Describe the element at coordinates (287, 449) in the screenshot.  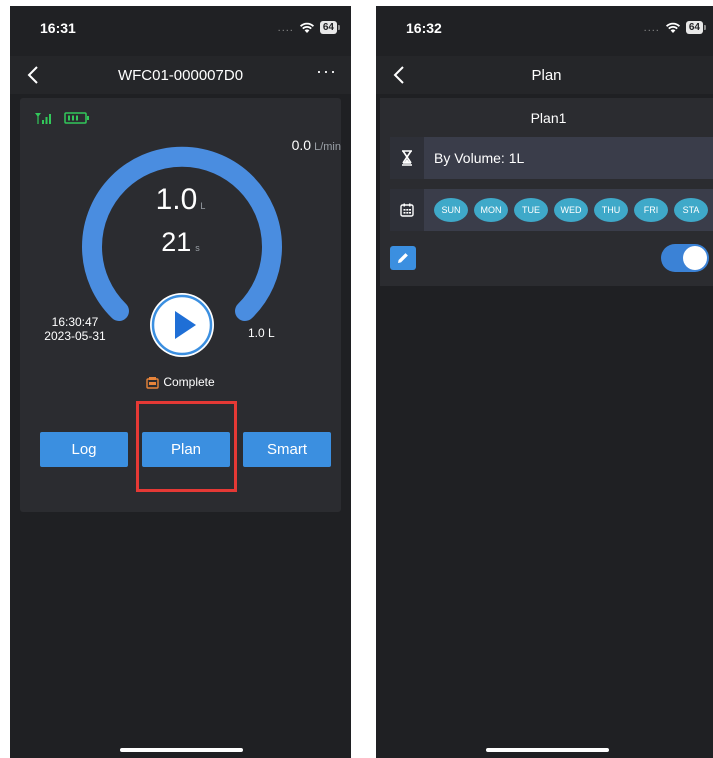
I see `smart-button: Smart` at that location.